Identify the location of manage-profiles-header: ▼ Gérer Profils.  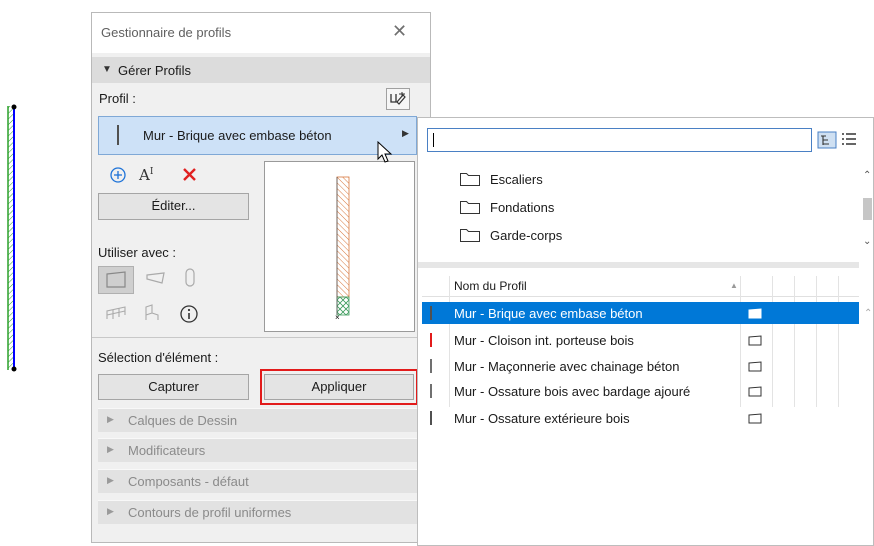
(261, 70).